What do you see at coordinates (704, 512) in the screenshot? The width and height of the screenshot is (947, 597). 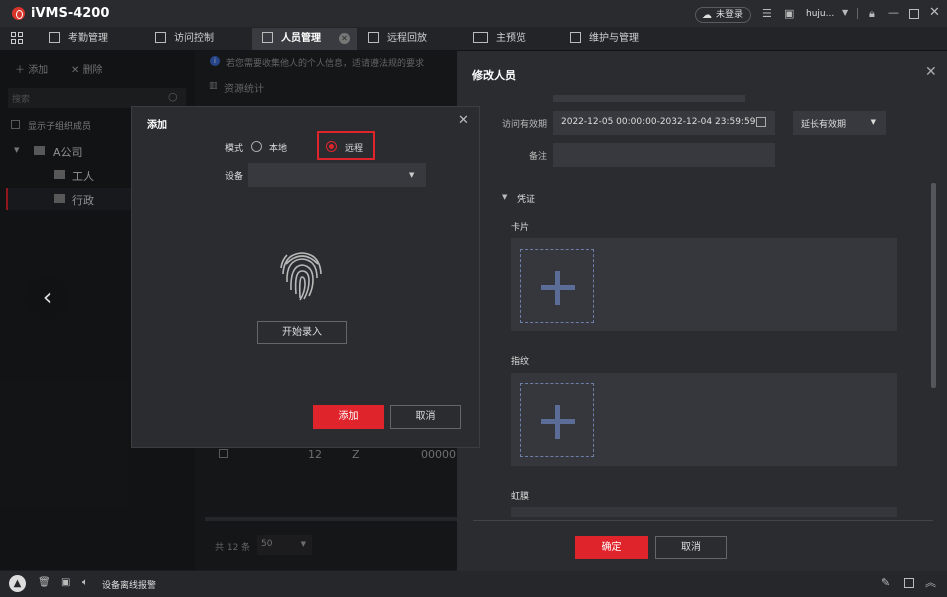 I see `iris-container` at bounding box center [704, 512].